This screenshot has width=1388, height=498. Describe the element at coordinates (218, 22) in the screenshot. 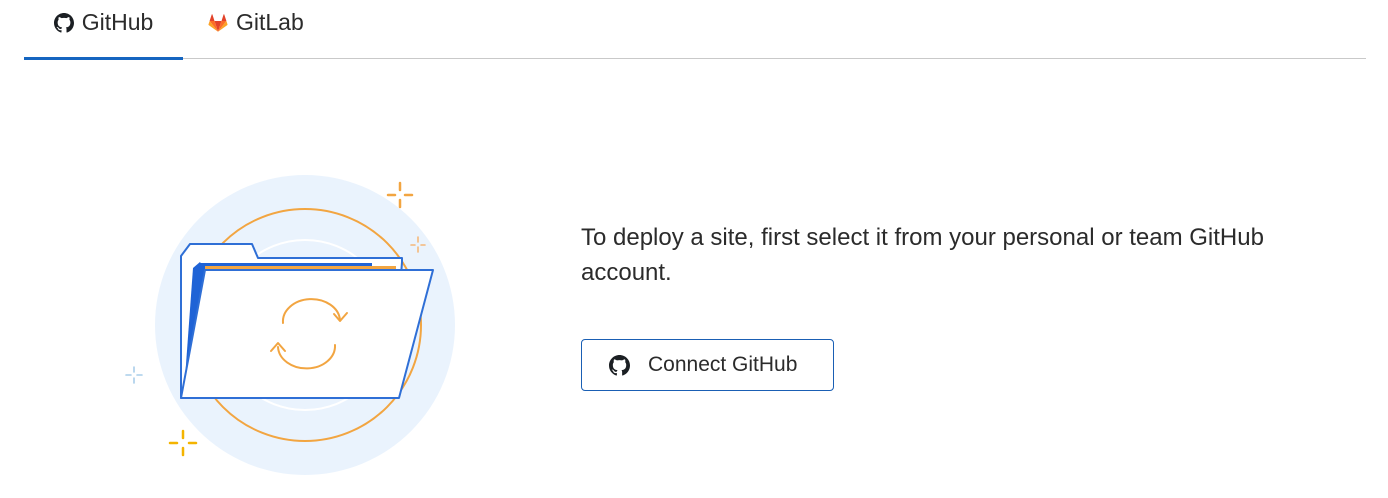

I see `gitlab-icon` at that location.